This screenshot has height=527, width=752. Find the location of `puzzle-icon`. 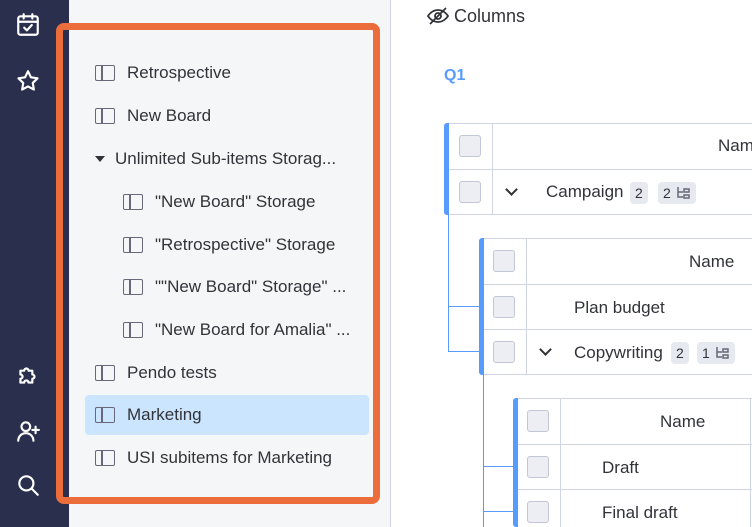

puzzle-icon is located at coordinates (28, 375).